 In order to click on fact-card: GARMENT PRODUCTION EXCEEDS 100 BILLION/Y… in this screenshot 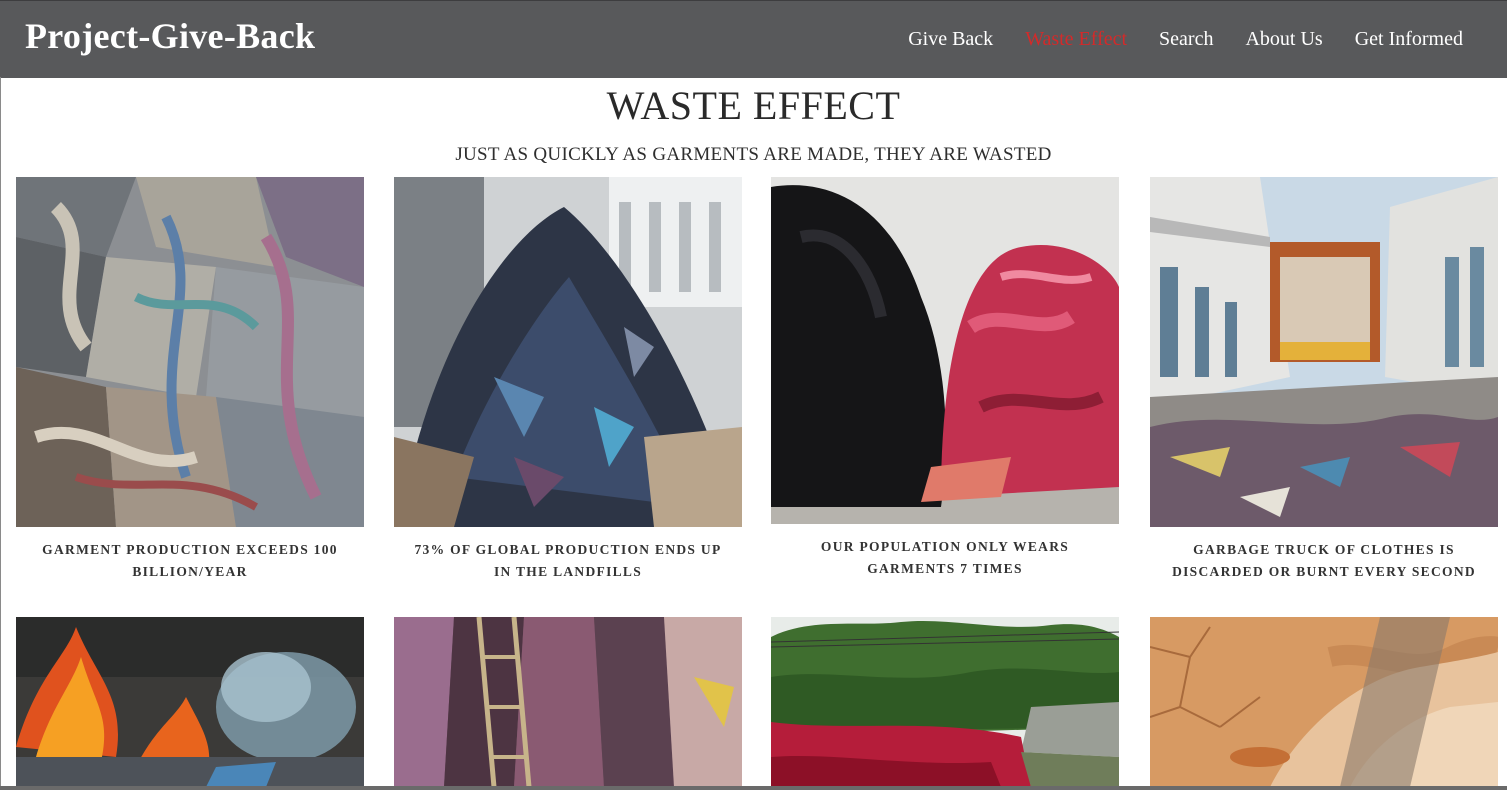, I will do `click(190, 380)`.